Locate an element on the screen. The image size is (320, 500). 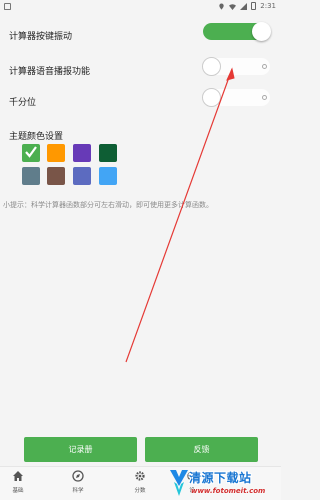
feedback-button: 反馈 is located at coordinates (201, 449).